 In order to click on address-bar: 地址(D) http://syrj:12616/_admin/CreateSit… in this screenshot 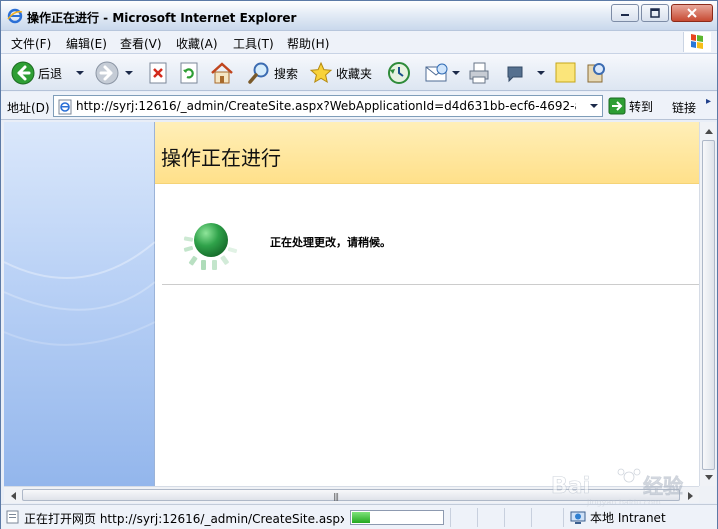, I will do `click(359, 106)`.